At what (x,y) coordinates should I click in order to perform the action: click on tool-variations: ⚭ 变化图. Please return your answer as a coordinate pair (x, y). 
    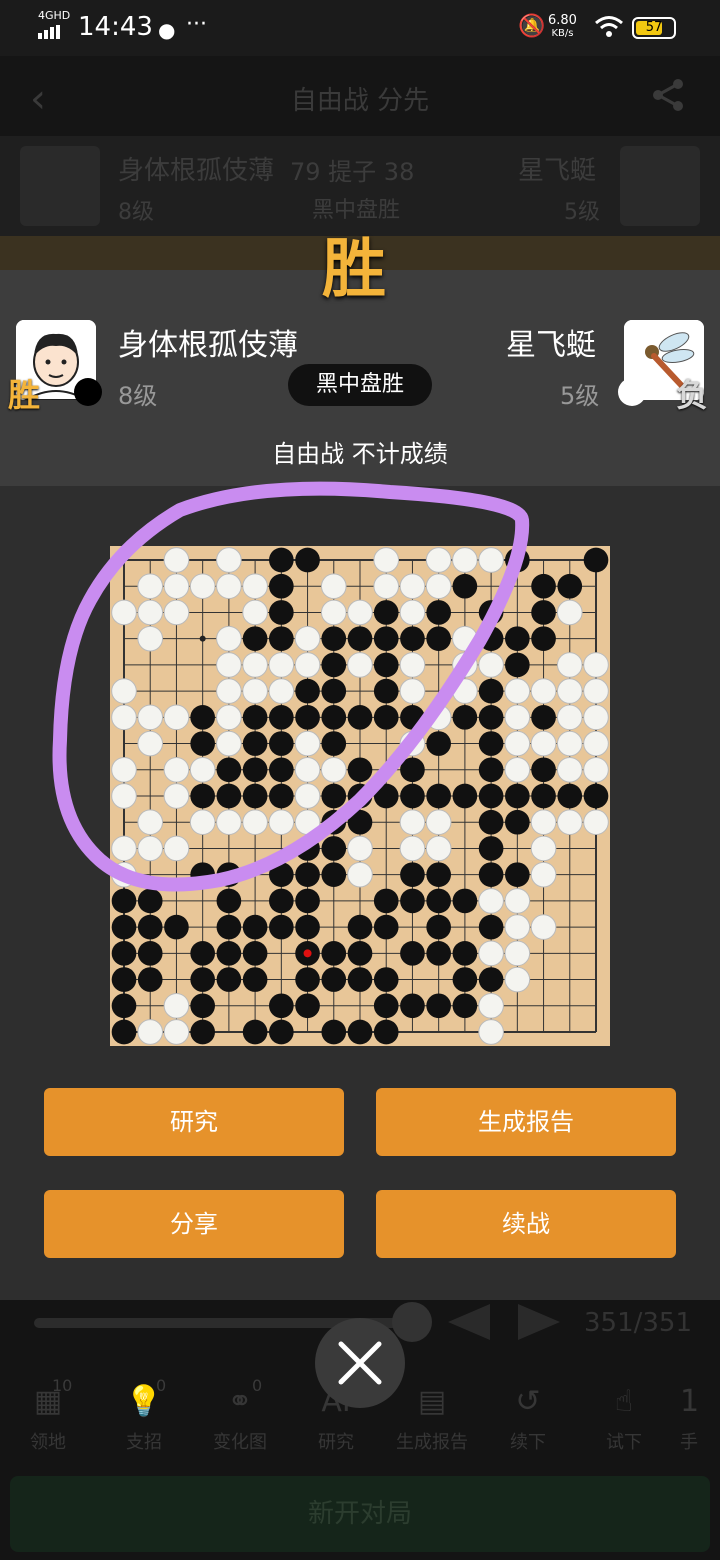
    Looking at the image, I should click on (240, 1419).